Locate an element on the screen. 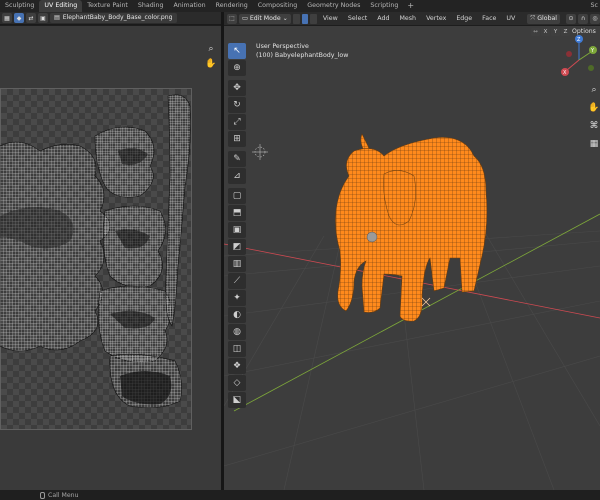 The width and height of the screenshot is (600, 500). editor-type-icon: ▦ is located at coordinates (7, 18).